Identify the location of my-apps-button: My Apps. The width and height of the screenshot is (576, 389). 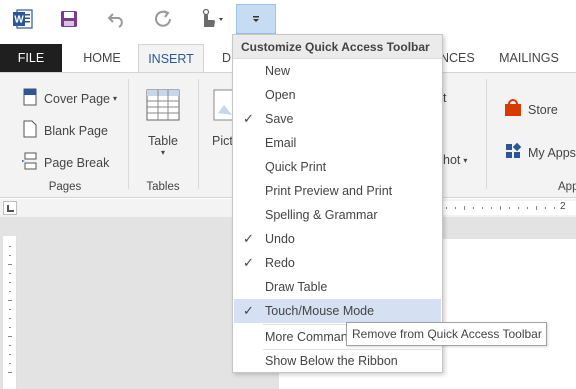
(540, 152).